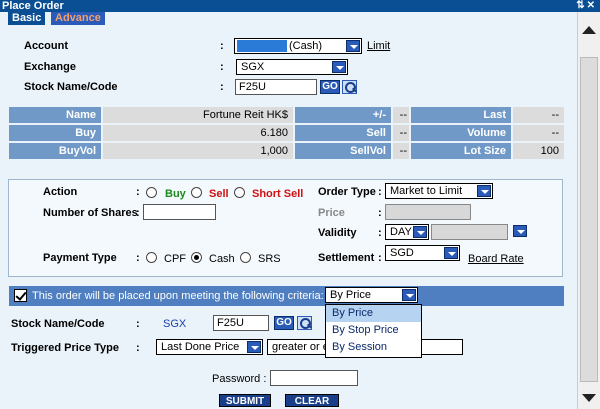 The height and width of the screenshot is (409, 600). Describe the element at coordinates (27, 18) in the screenshot. I see `tab-basic: Basic` at that location.